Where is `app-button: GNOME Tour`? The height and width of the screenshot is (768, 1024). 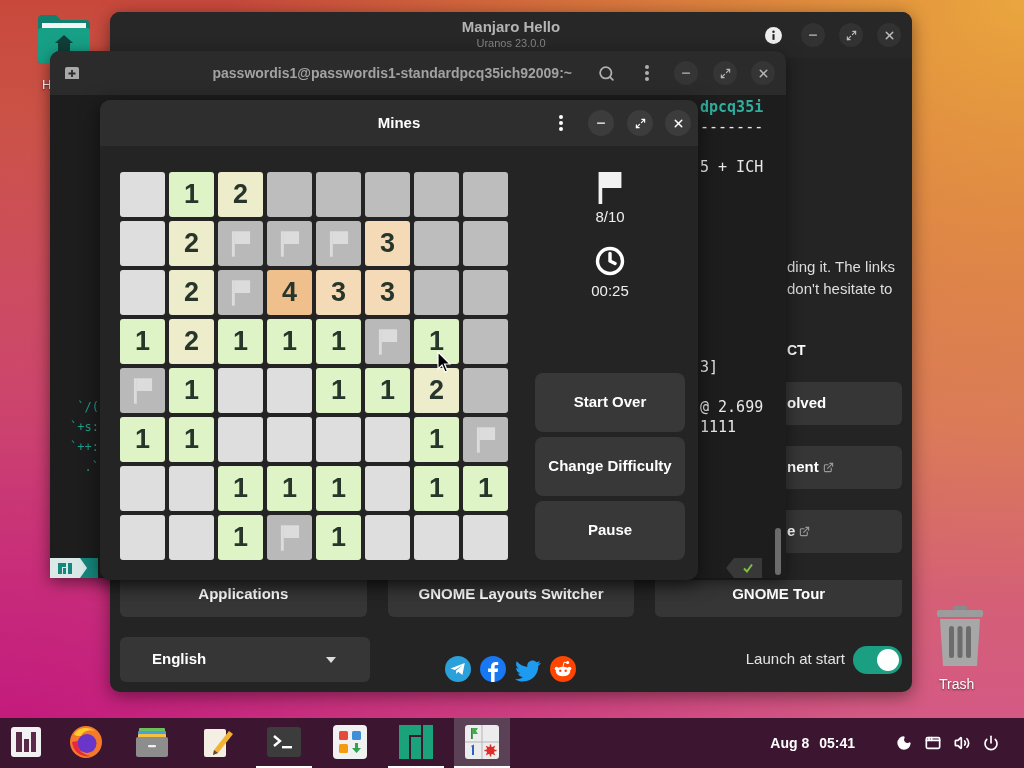
app-button: GNOME Tour is located at coordinates (778, 598).